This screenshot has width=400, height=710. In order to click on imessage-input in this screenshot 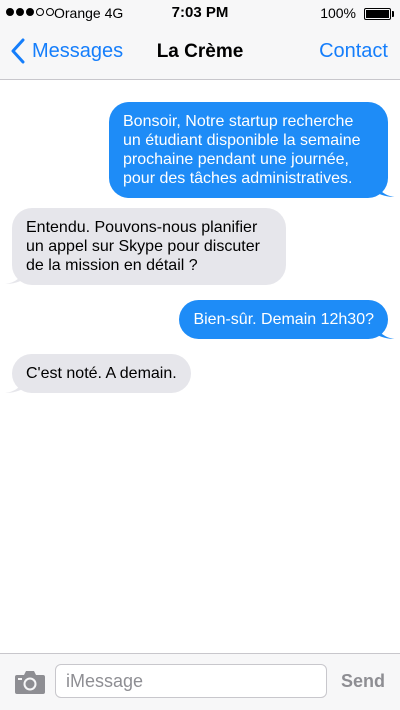, I will do `click(191, 681)`.